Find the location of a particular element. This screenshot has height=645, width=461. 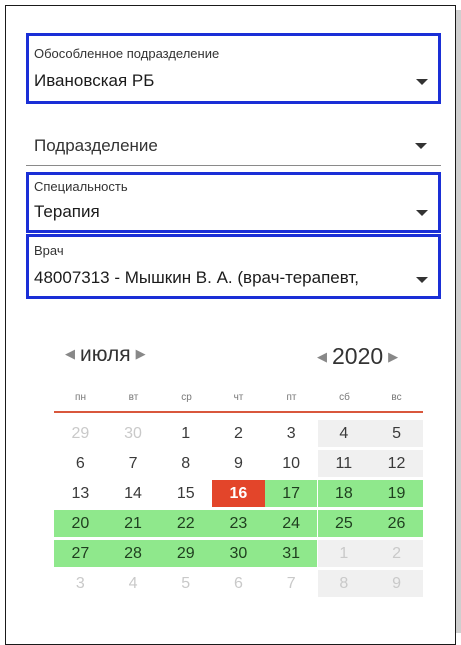

doctor-value: 48007313 - Мышкин В. А. (врач-терапевт, is located at coordinates (197, 277).